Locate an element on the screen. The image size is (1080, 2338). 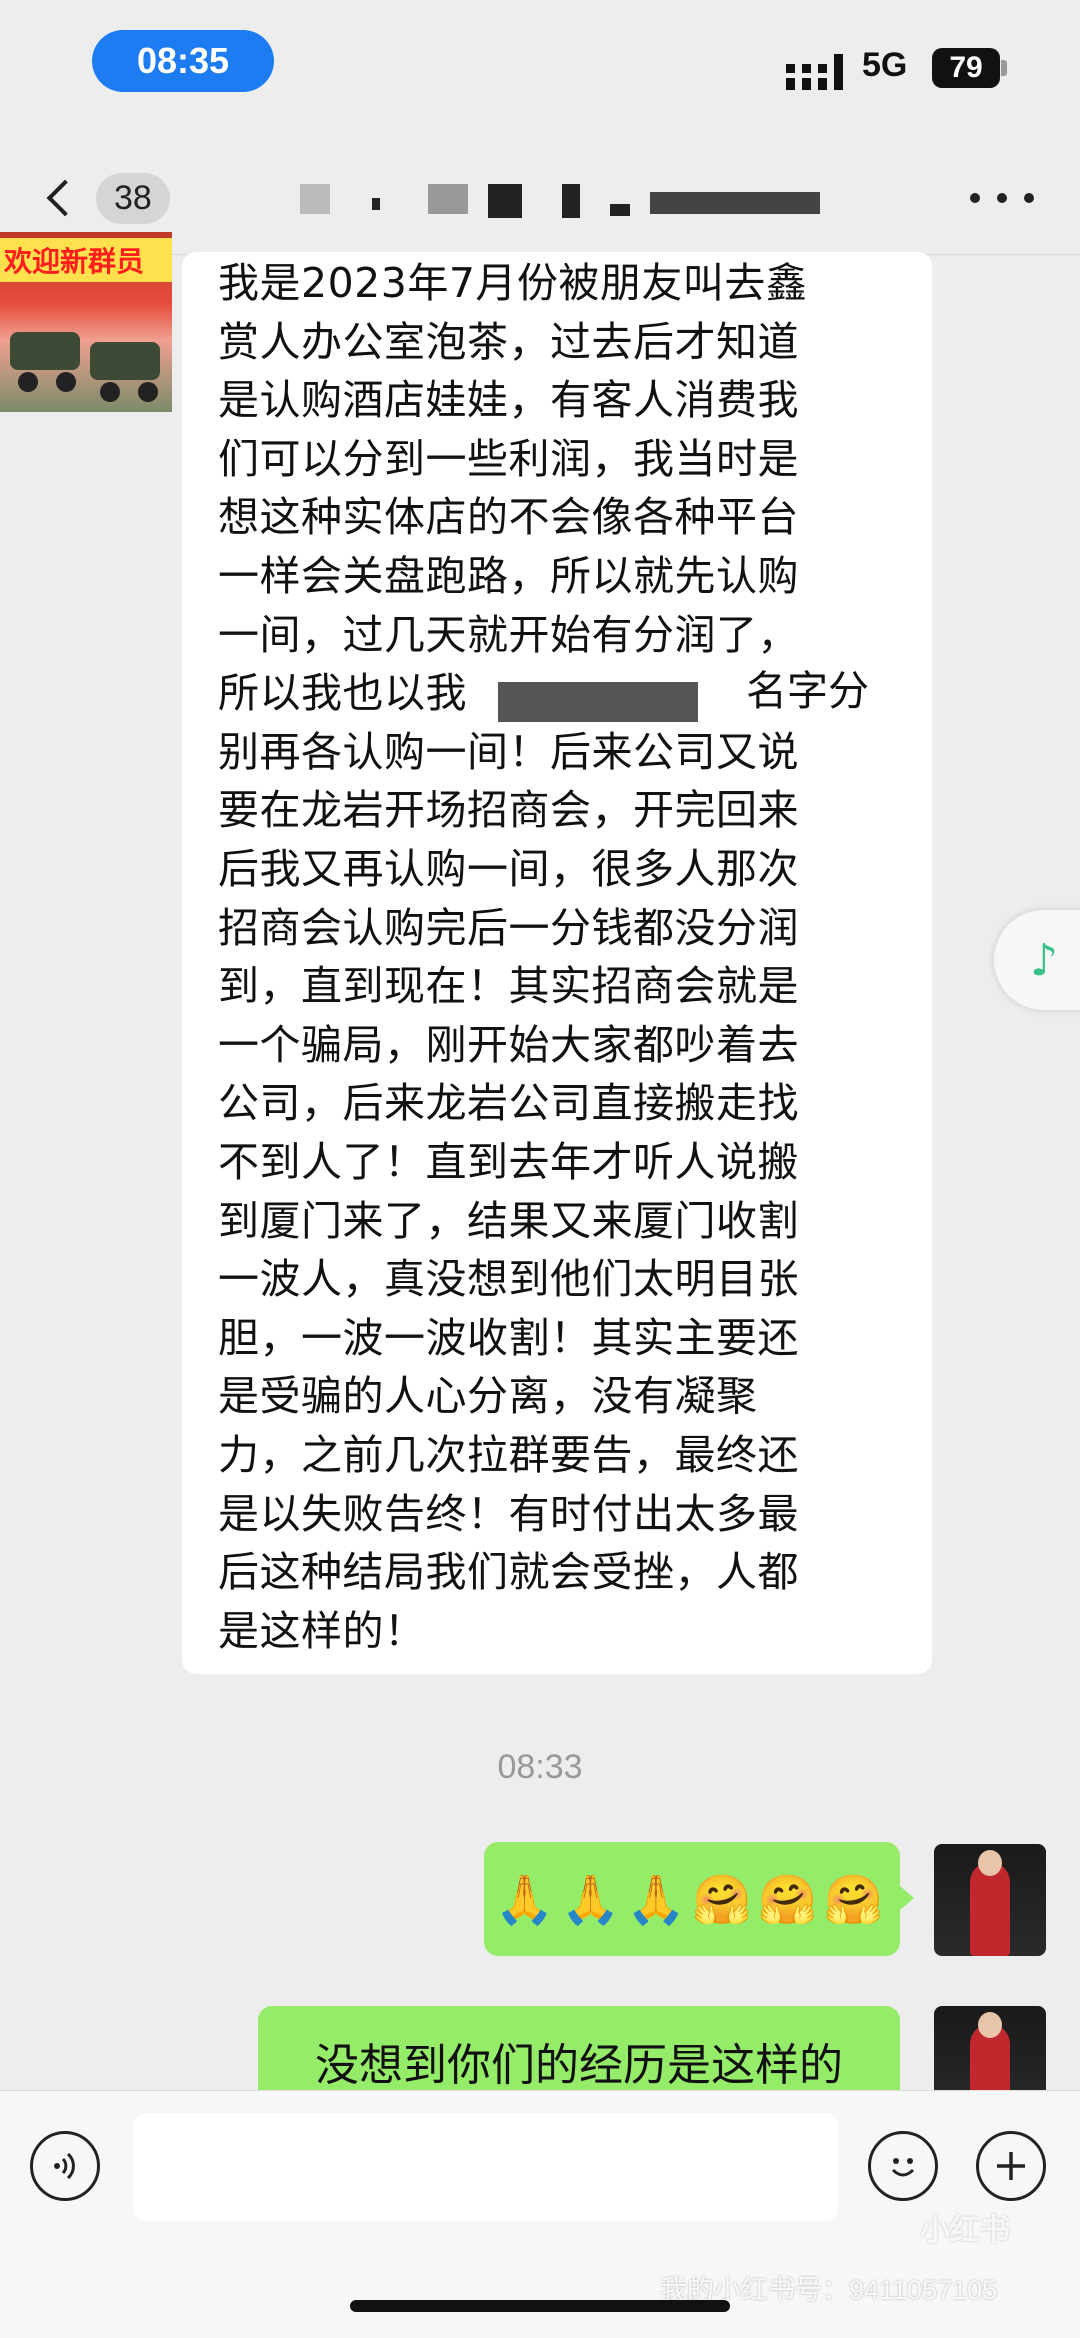
battery-tip is located at coordinates (1004, 68).